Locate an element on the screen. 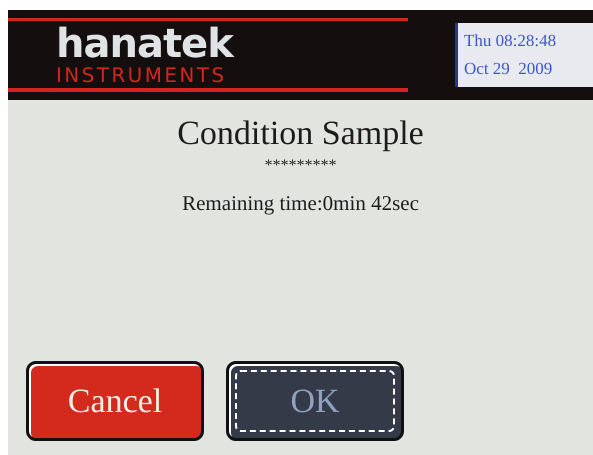 This screenshot has width=593, height=455. ok-button: OK is located at coordinates (315, 401).